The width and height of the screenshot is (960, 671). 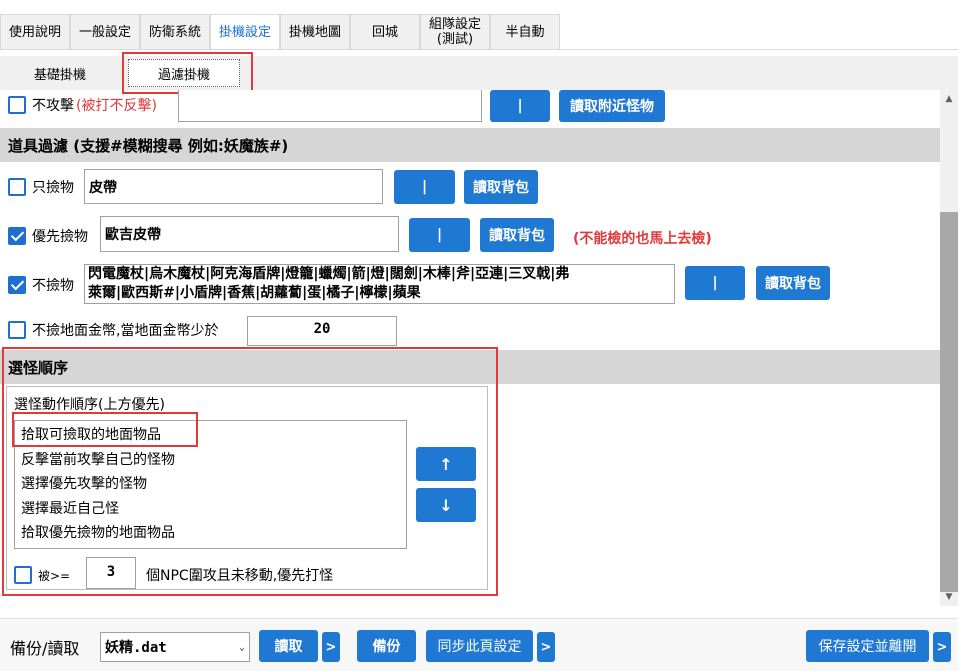 I want to click on vertical-scrollbar: ▲ ▼, so click(x=949, y=348).